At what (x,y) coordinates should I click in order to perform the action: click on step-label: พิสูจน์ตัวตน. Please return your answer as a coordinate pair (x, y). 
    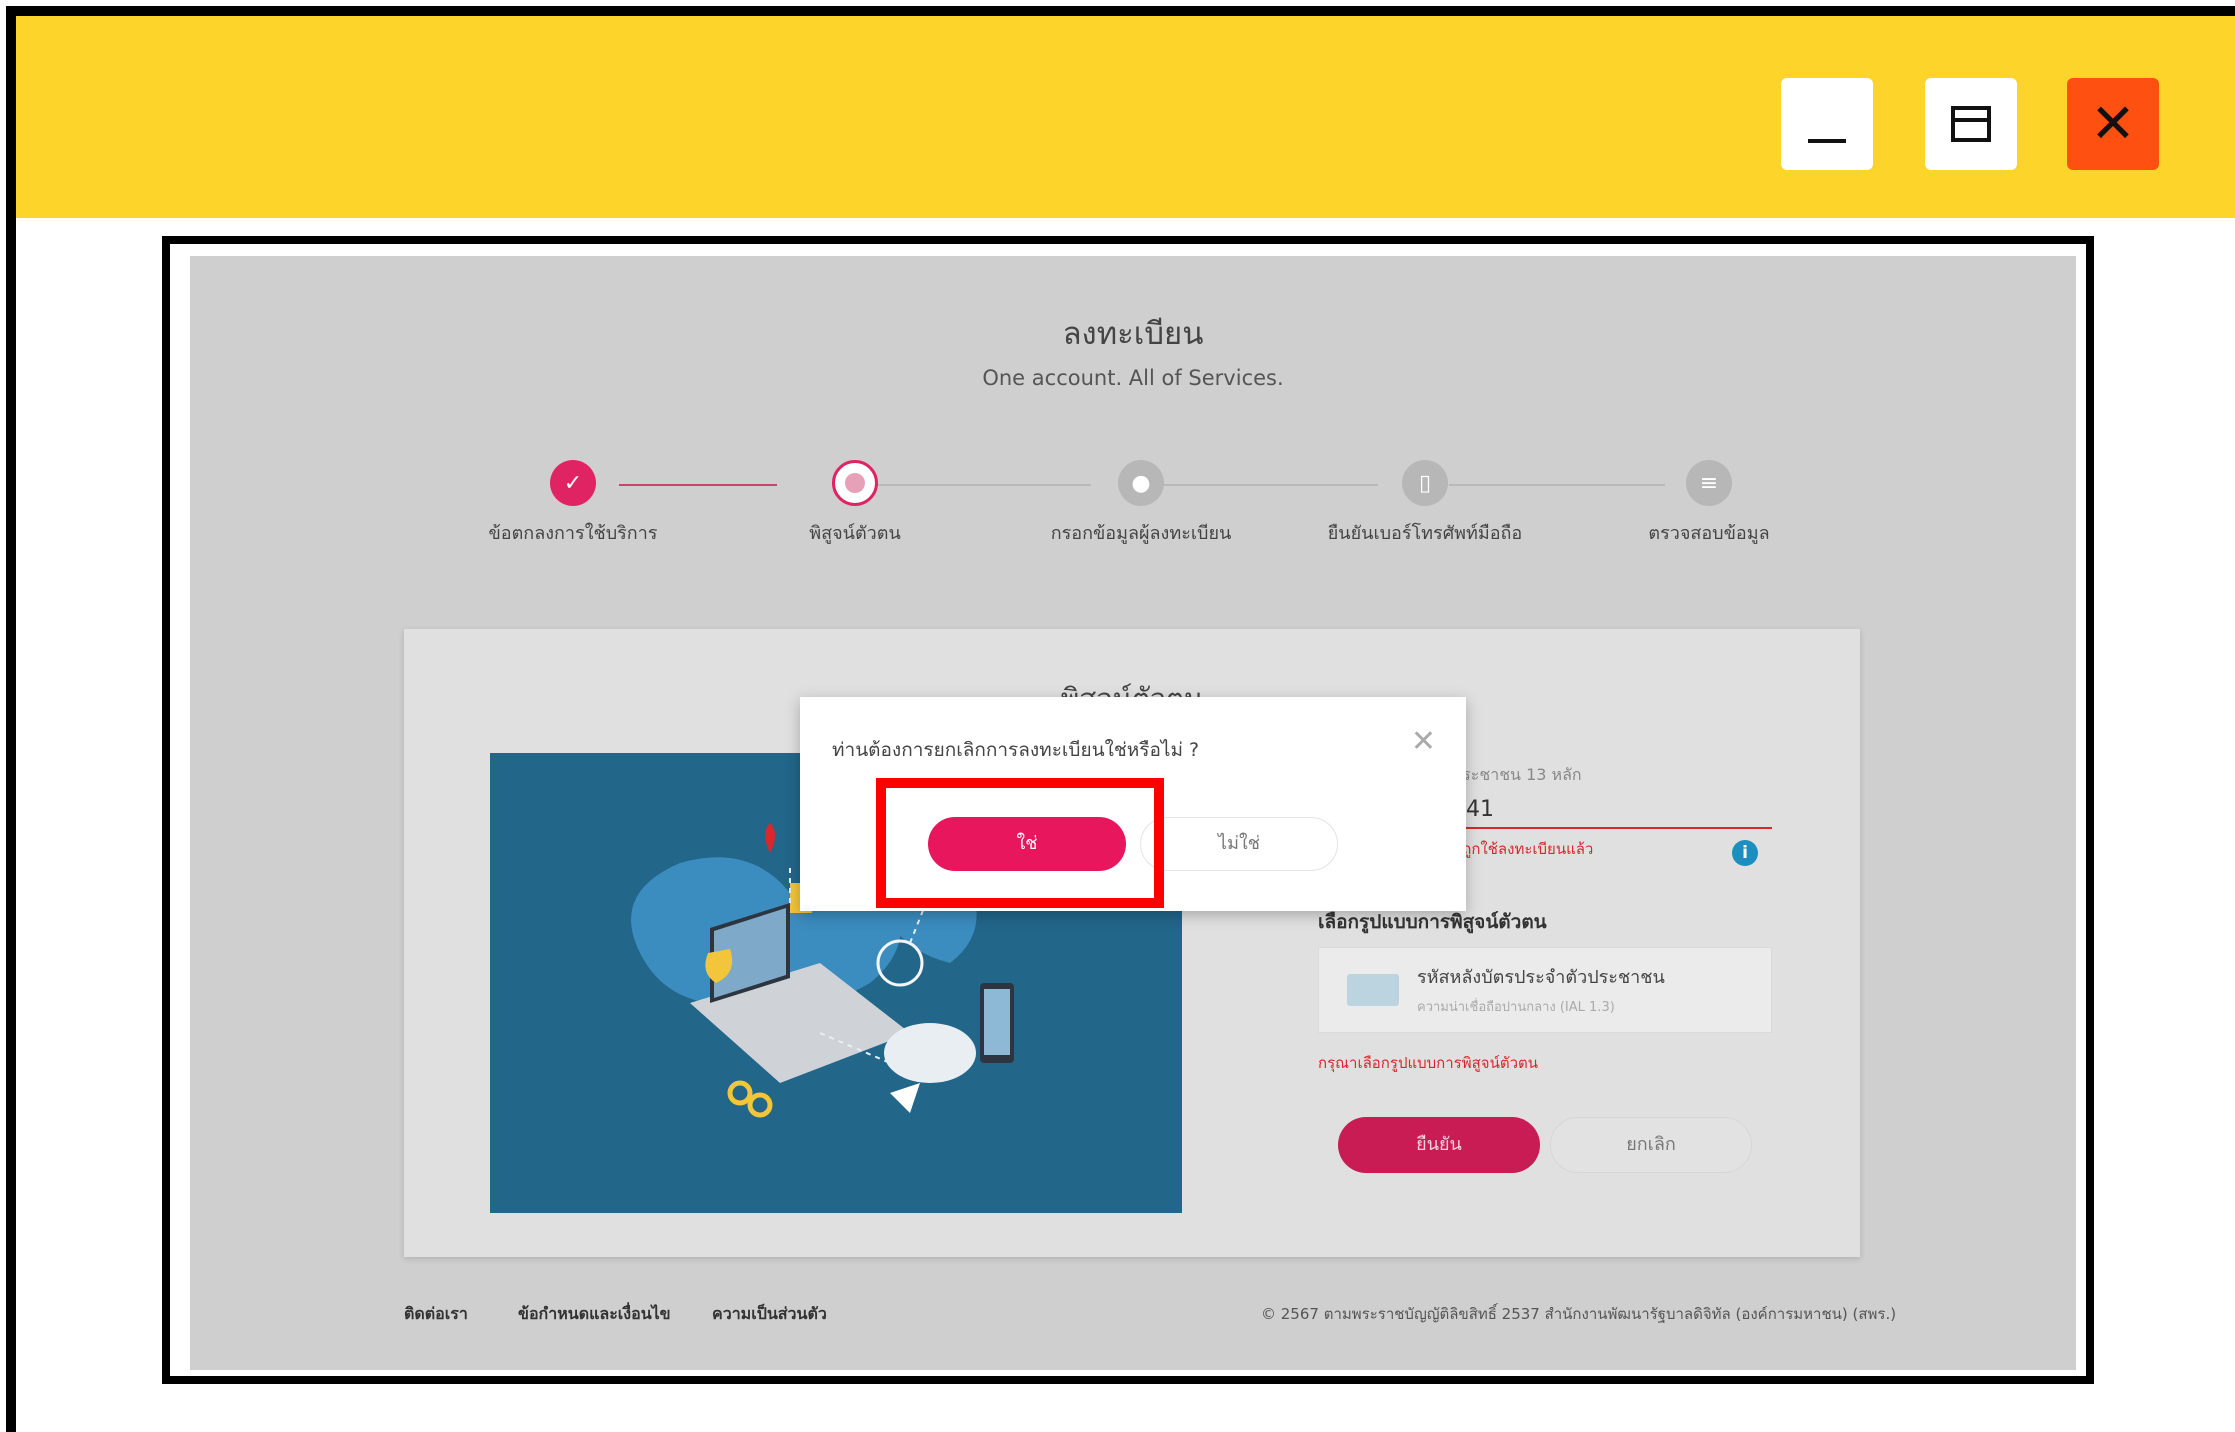
    Looking at the image, I should click on (855, 533).